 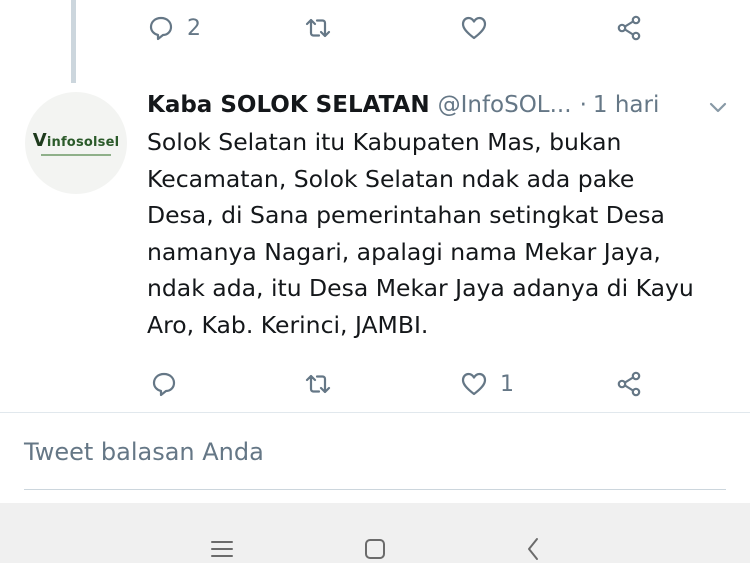 What do you see at coordinates (391, 178) in the screenshot?
I see `tweet-text-line: Kecamatan, Solok Selatan ndak ada pake` at bounding box center [391, 178].